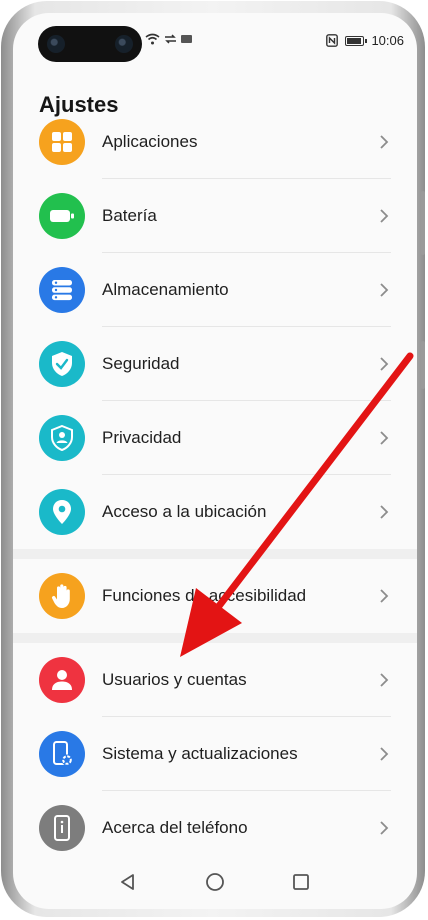 The image size is (428, 920). Describe the element at coordinates (186, 39) in the screenshot. I see `sim-icon` at that location.